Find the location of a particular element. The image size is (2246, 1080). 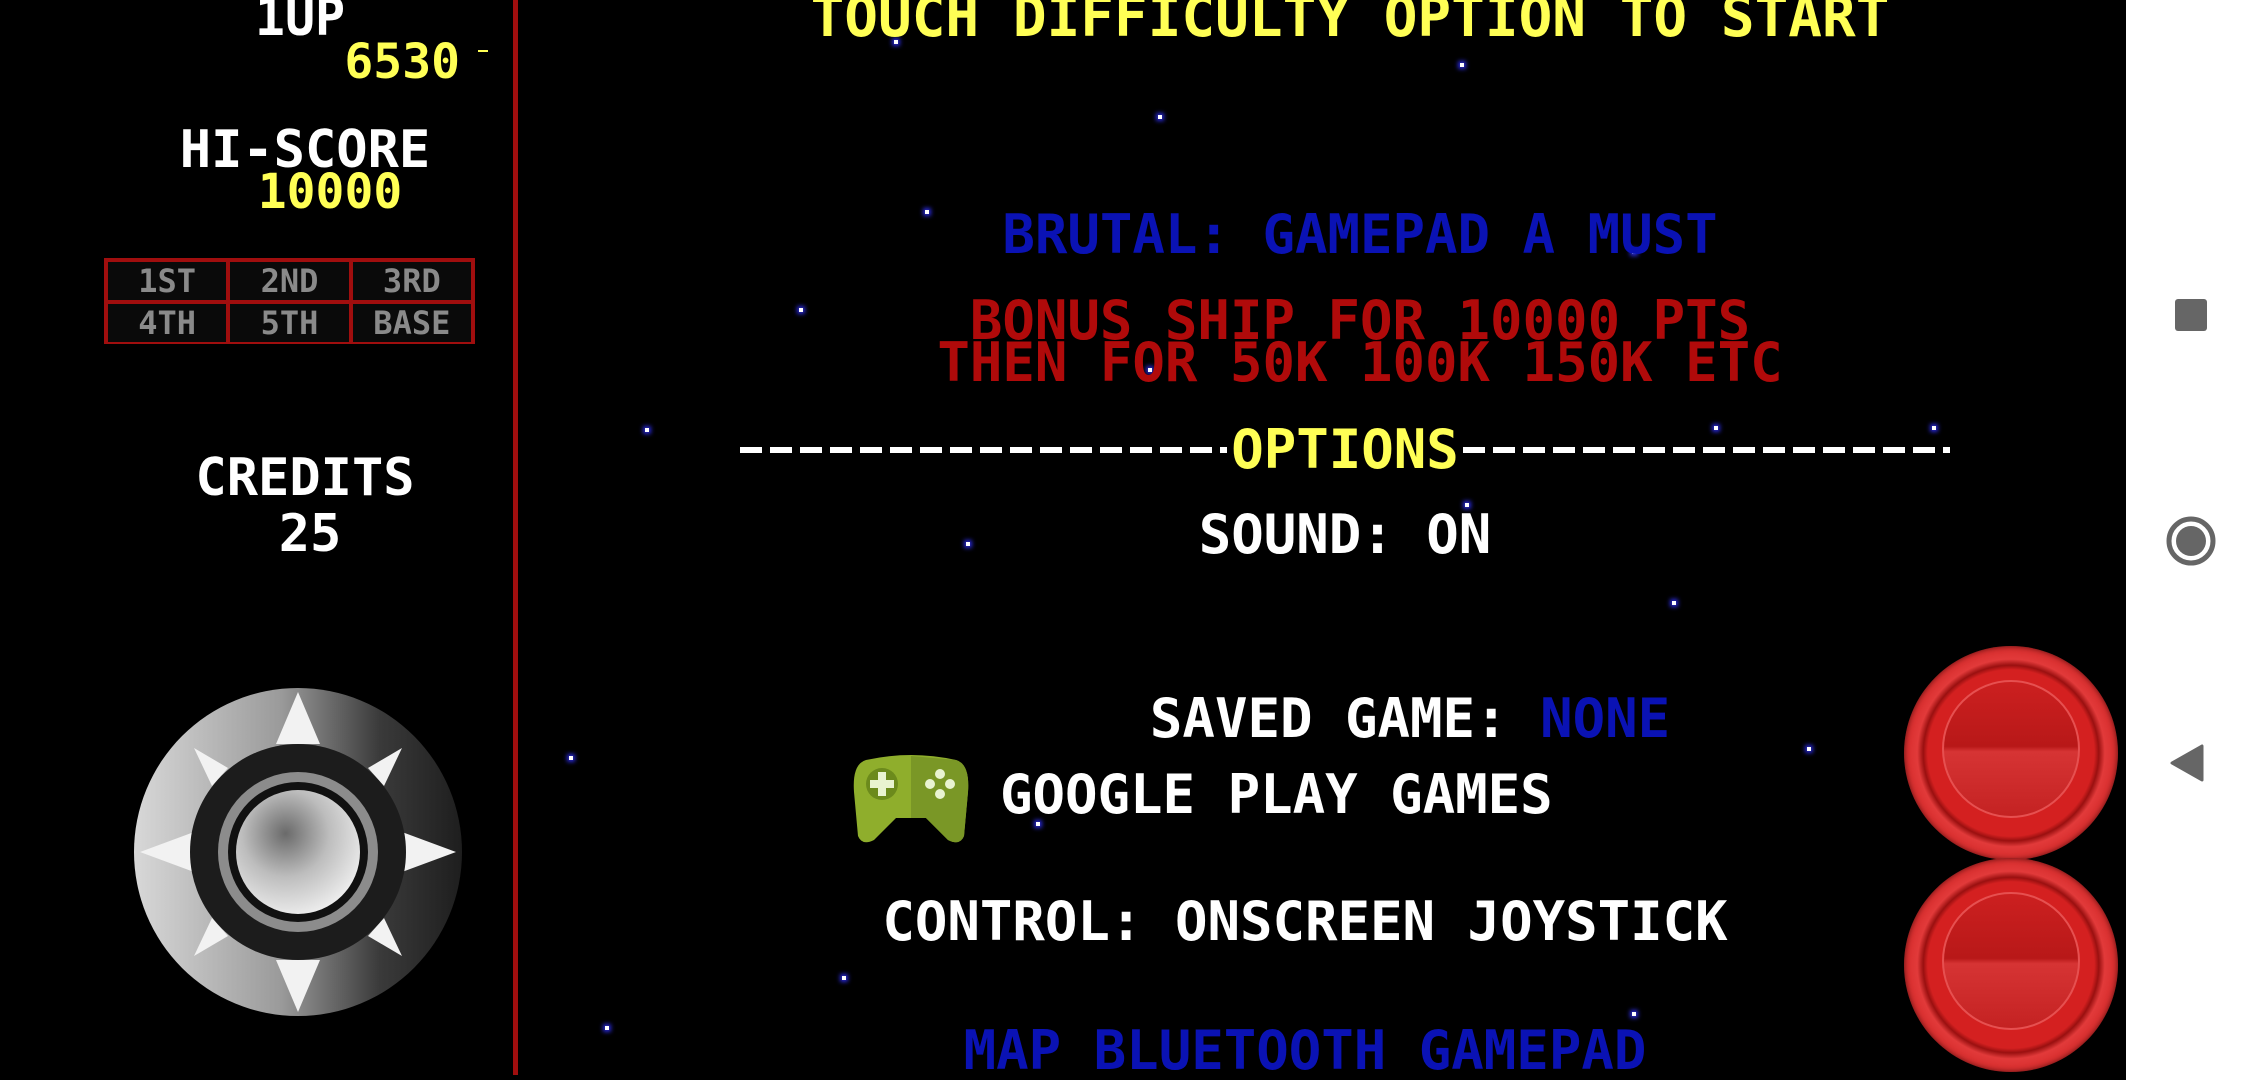

control-option: CONTROL: ONSCREEN JOYSTICK is located at coordinates (1305, 922).